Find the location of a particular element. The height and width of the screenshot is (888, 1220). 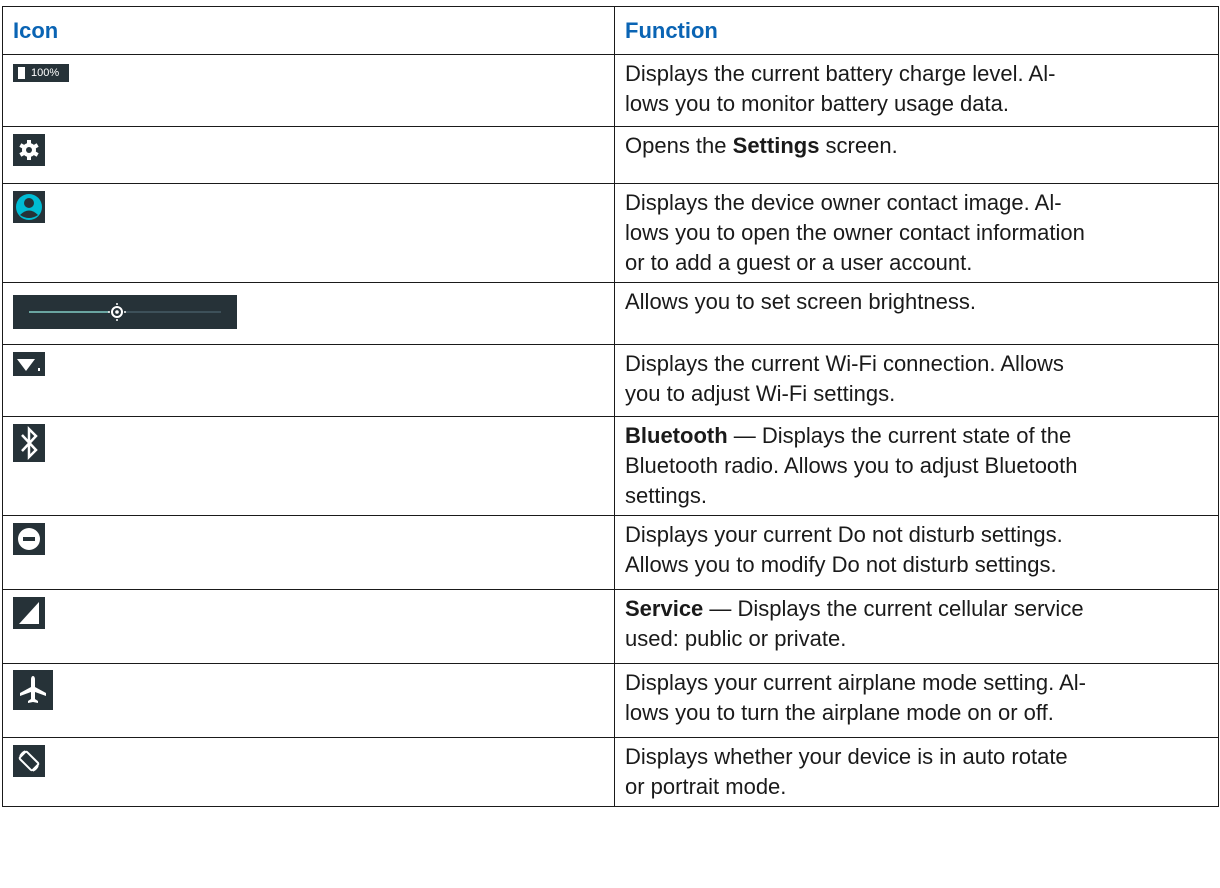

function-cell: Opens the Settings screen. is located at coordinates (916, 155).